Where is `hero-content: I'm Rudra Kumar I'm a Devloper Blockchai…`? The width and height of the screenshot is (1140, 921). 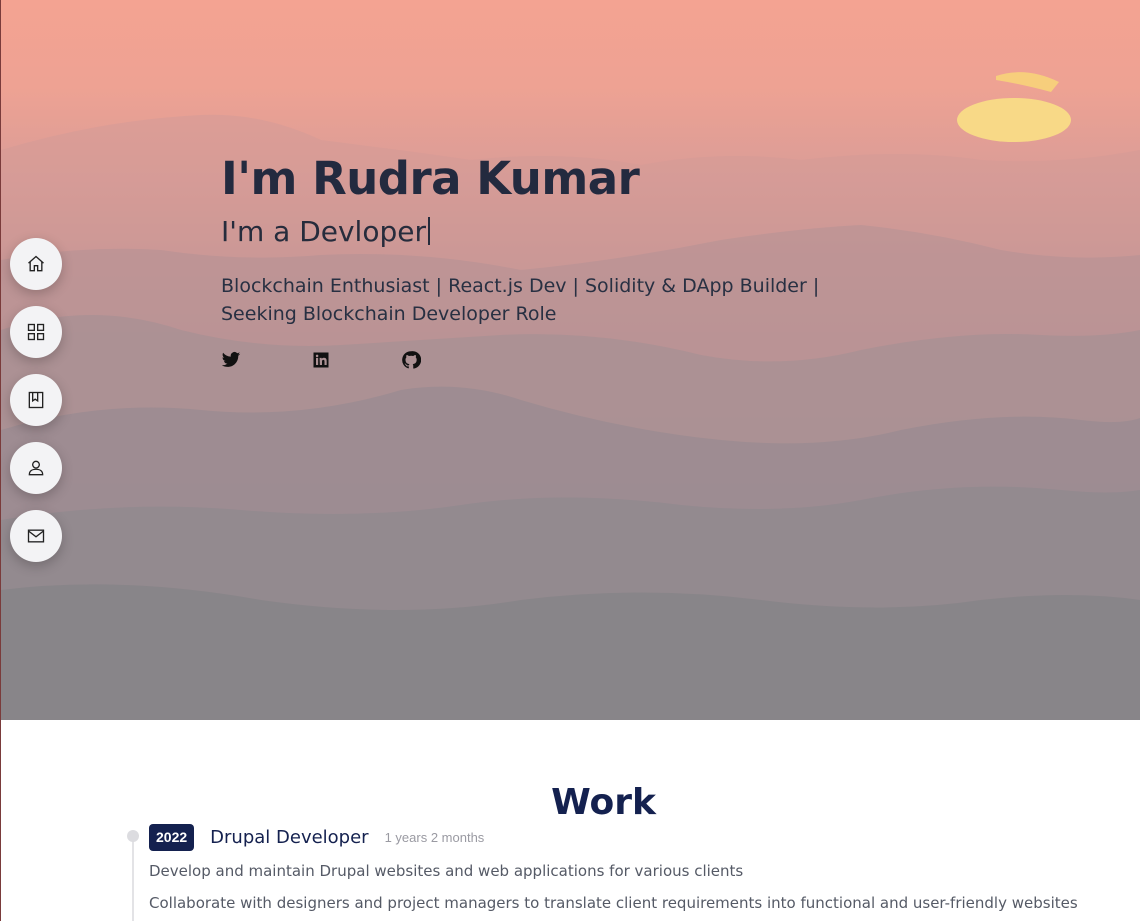
hero-content: I'm Rudra Kumar I'm a Devloper Blockchai… is located at coordinates (571, 260).